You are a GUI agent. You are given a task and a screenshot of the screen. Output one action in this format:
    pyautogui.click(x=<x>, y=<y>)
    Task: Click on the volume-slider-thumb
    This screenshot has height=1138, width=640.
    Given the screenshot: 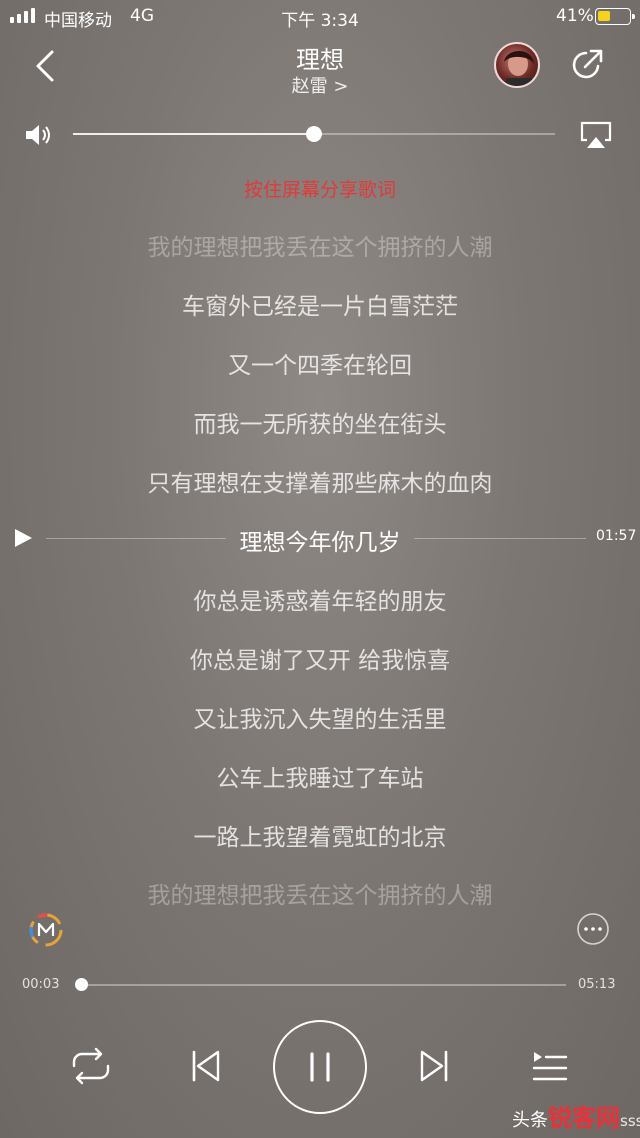 What is the action you would take?
    pyautogui.click(x=314, y=134)
    